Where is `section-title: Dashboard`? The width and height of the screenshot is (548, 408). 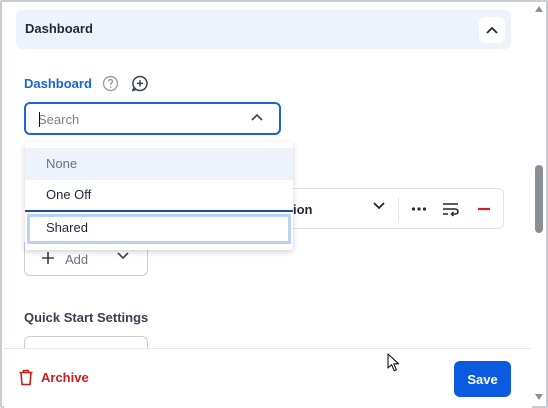
section-title: Dashboard is located at coordinates (59, 28).